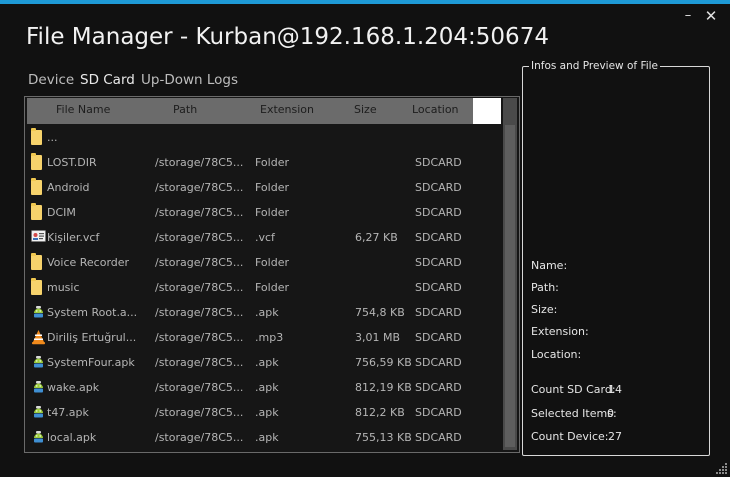 This screenshot has height=477, width=730. What do you see at coordinates (51, 82) in the screenshot?
I see `tab-device: Device` at bounding box center [51, 82].